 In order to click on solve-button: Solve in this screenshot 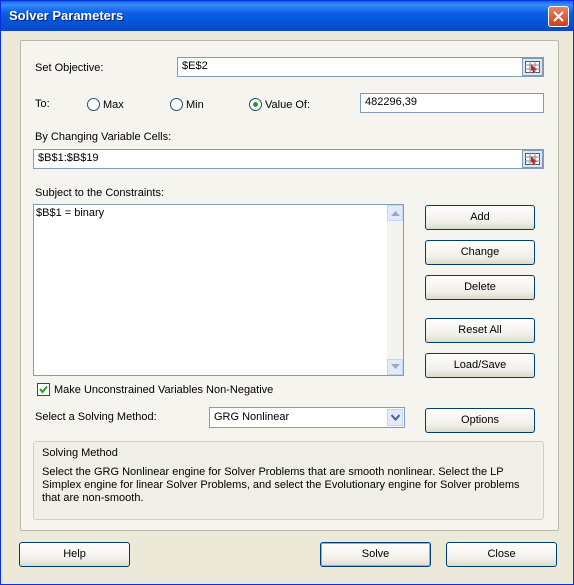, I will do `click(375, 554)`.